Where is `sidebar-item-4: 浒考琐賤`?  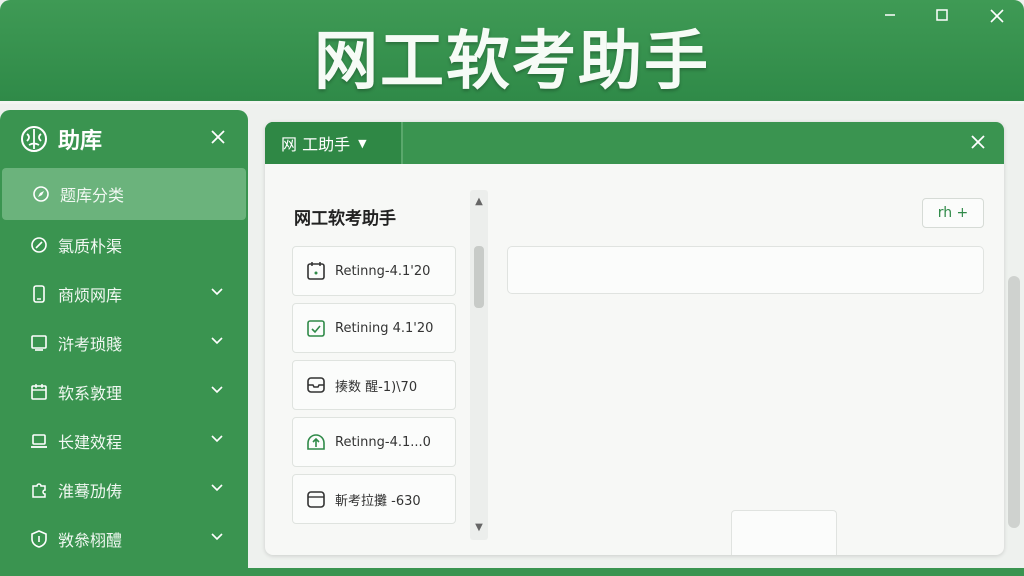
sidebar-item-4: 浒考琐賤 is located at coordinates (124, 342).